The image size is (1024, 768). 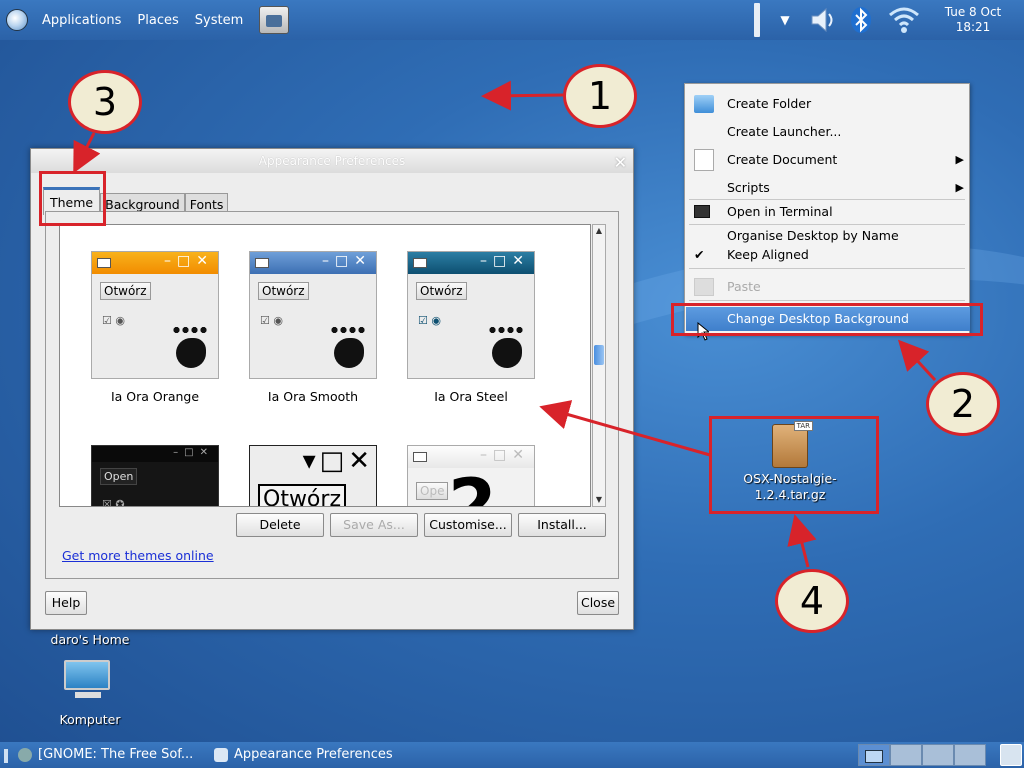 I want to click on workspace-switcher, so click(x=922, y=755).